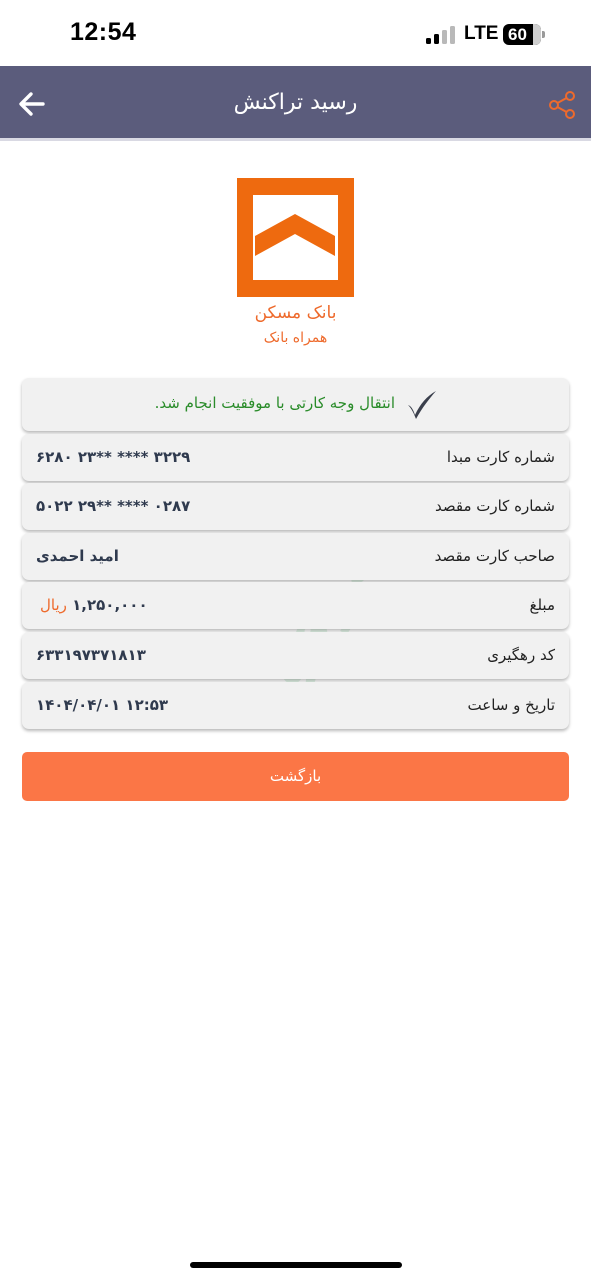 Image resolution: width=591 pixels, height=1280 pixels. I want to click on success-row: انتقال وجه کارتی با موفقیت انجام شد., so click(295, 404).